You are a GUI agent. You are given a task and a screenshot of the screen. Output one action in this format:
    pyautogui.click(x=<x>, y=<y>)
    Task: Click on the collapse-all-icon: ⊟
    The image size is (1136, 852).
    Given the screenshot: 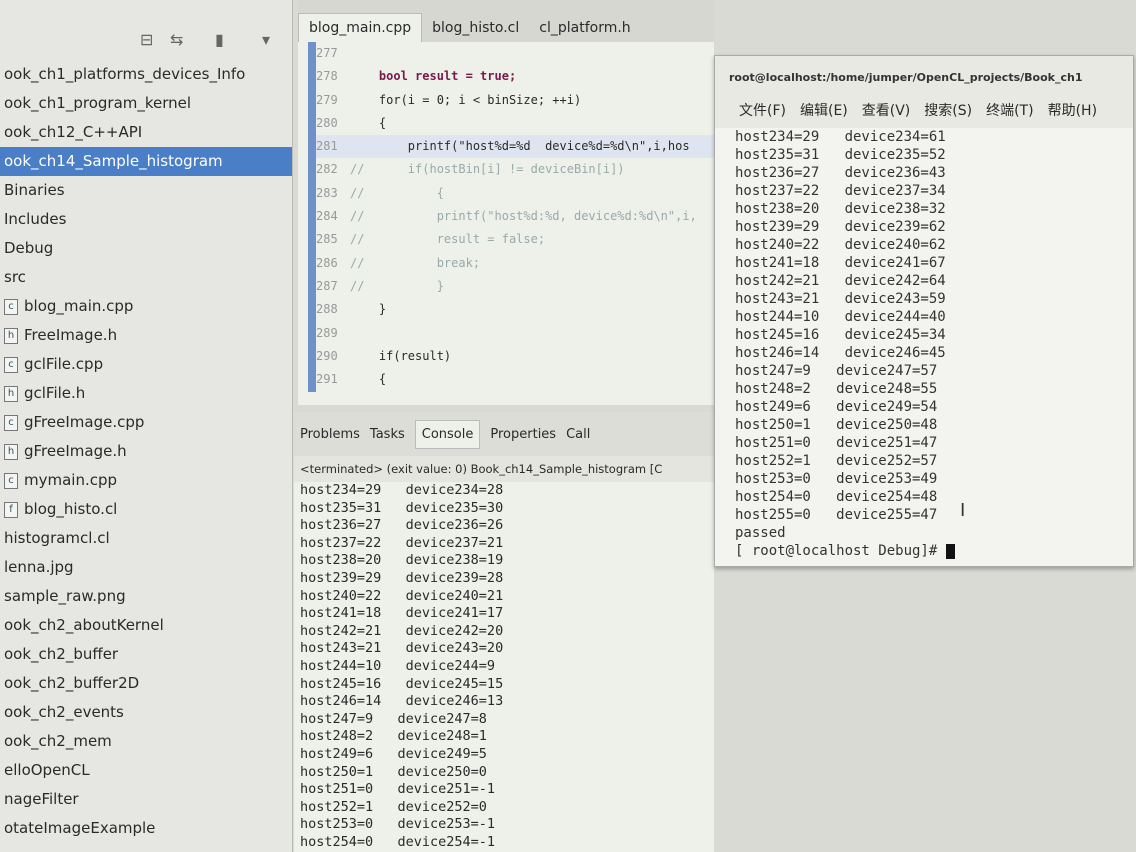 What is the action you would take?
    pyautogui.click(x=146, y=39)
    